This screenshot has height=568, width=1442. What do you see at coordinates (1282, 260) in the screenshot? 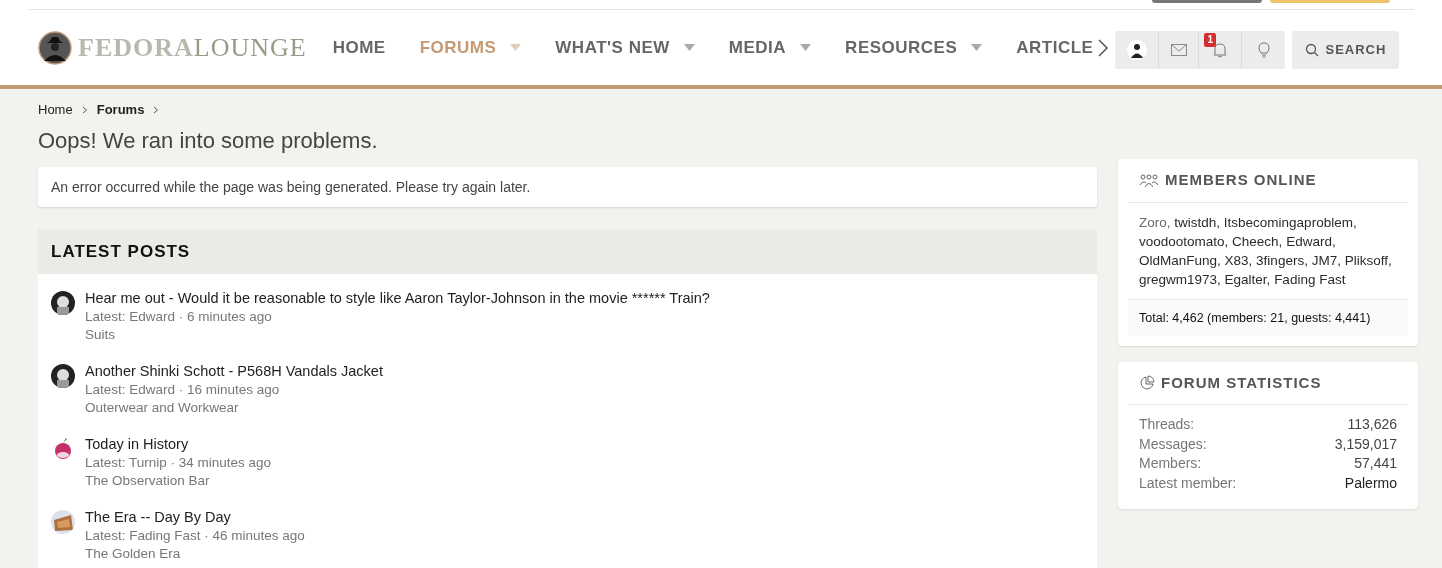
I see `member-link: 3fingers,` at bounding box center [1282, 260].